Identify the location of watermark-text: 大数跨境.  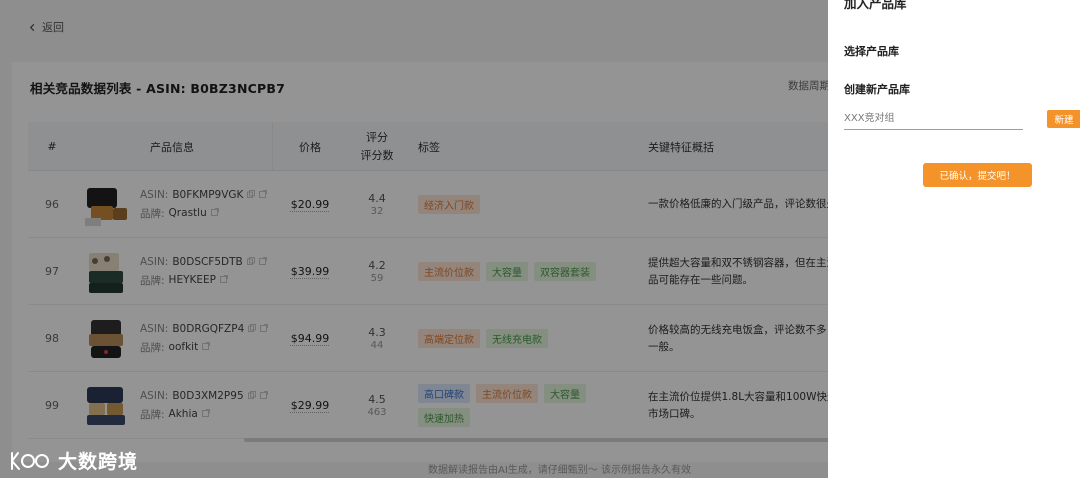
(98, 462).